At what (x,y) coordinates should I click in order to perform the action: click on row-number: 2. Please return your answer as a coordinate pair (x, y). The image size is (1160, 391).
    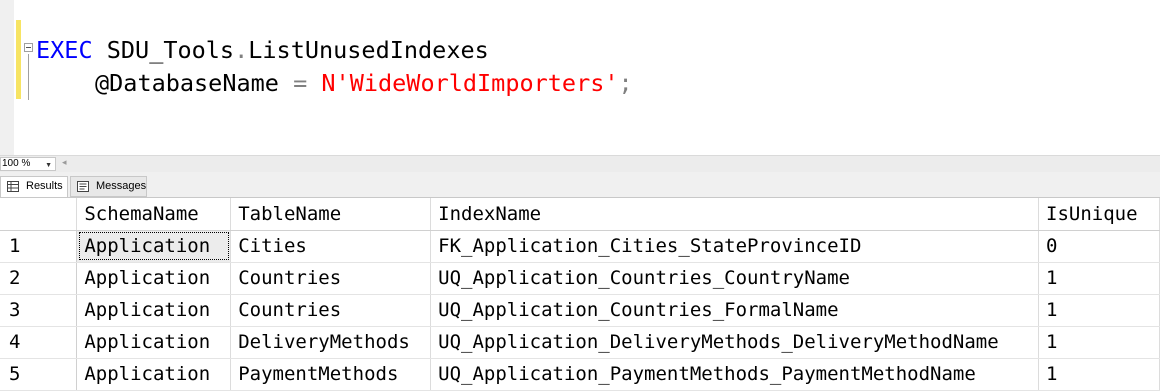
    Looking at the image, I should click on (39, 278).